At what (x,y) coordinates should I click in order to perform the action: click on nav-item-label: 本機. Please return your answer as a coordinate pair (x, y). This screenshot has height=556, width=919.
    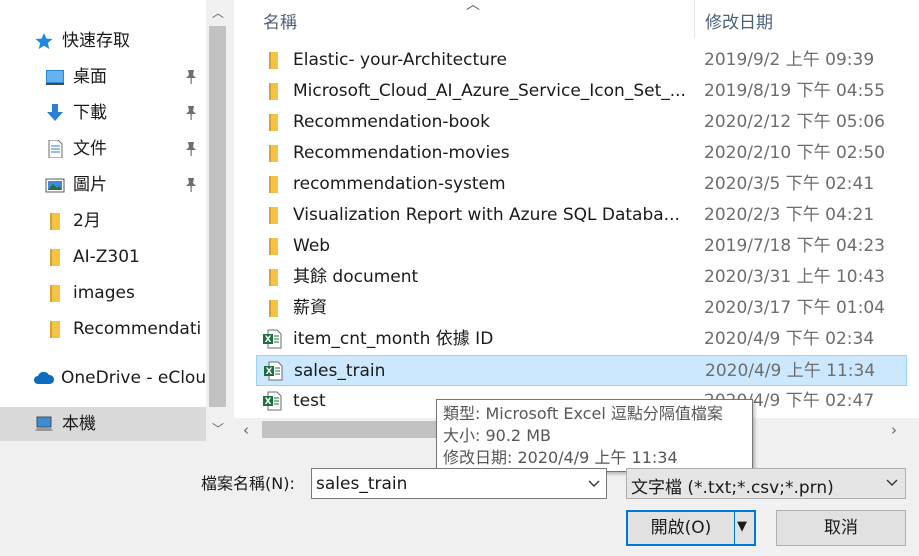
    Looking at the image, I should click on (79, 424).